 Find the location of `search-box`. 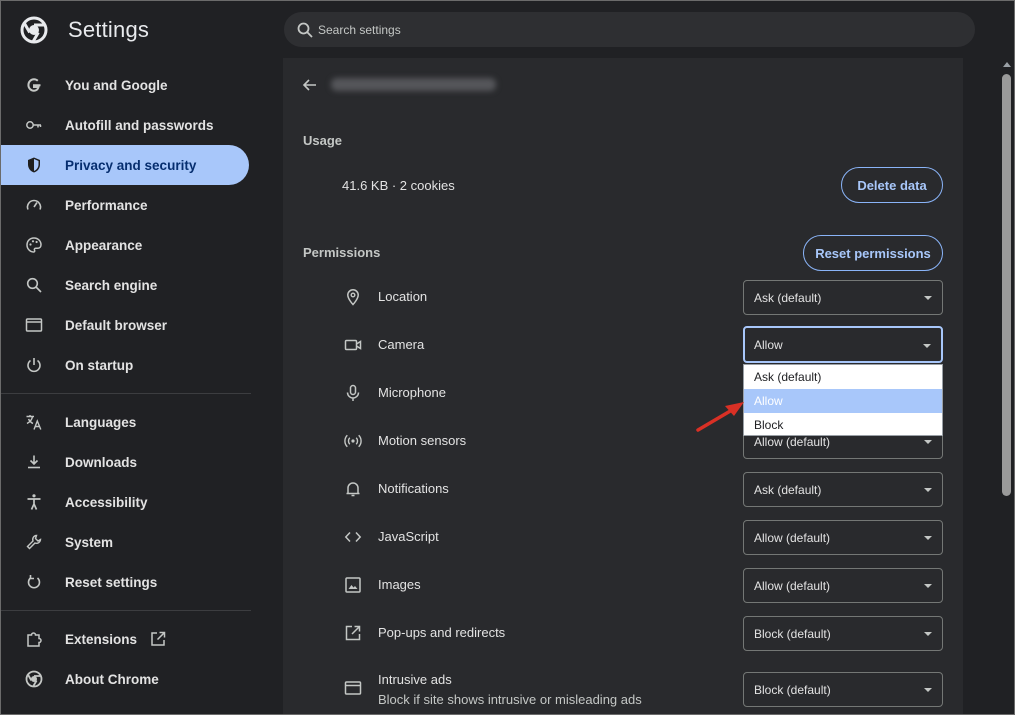

search-box is located at coordinates (629, 29).